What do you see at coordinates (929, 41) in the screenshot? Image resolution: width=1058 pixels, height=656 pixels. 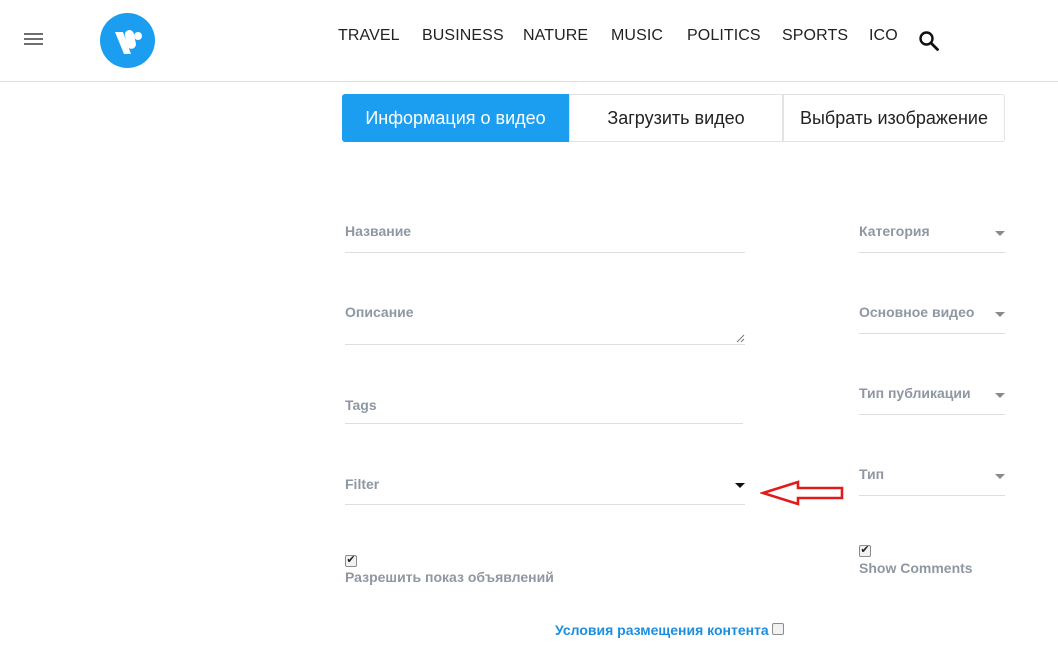 I see `search-icon` at bounding box center [929, 41].